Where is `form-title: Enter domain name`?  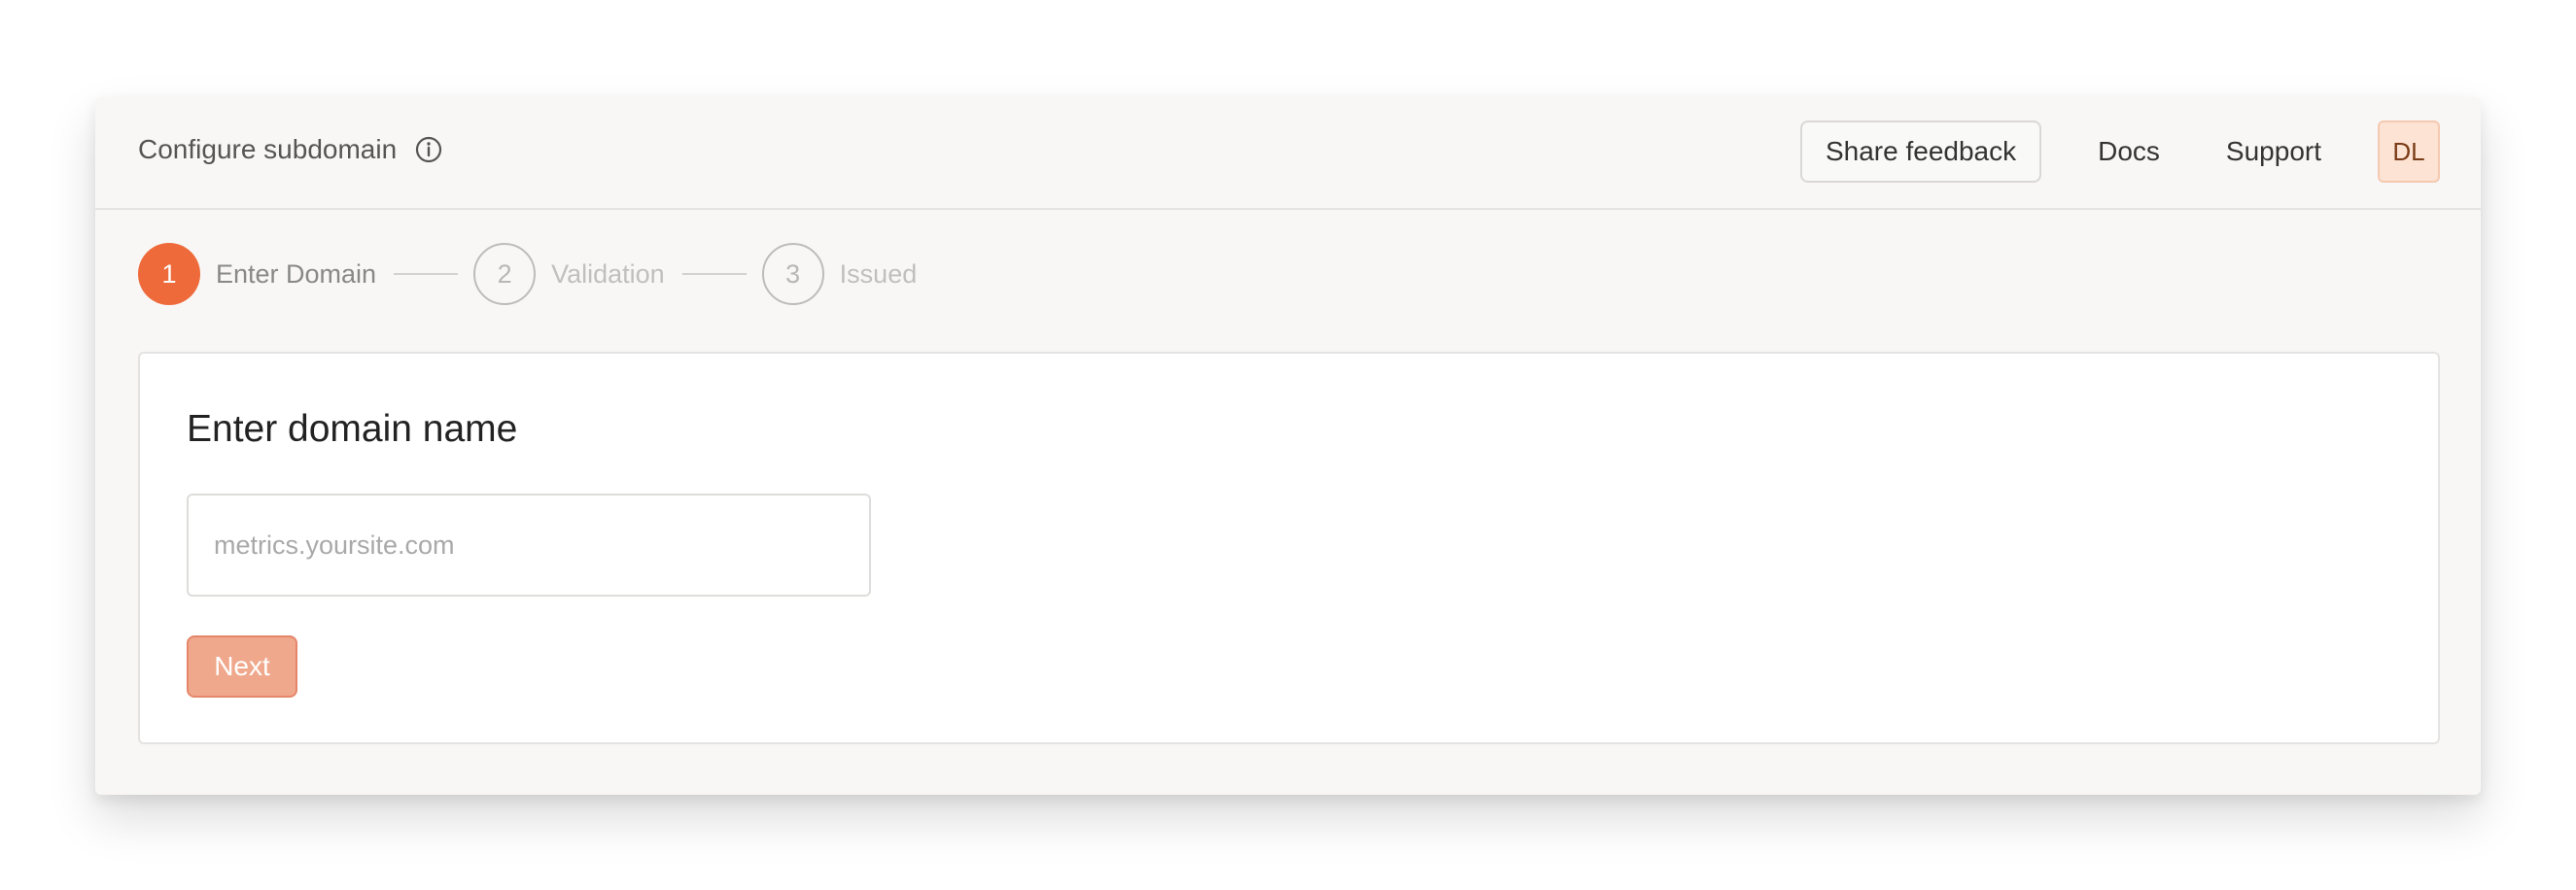
form-title: Enter domain name is located at coordinates (352, 429).